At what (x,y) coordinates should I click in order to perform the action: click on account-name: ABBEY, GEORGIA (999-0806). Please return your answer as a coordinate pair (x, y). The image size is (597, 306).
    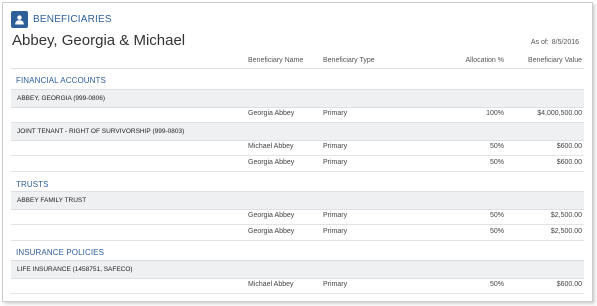
    Looking at the image, I should click on (61, 98).